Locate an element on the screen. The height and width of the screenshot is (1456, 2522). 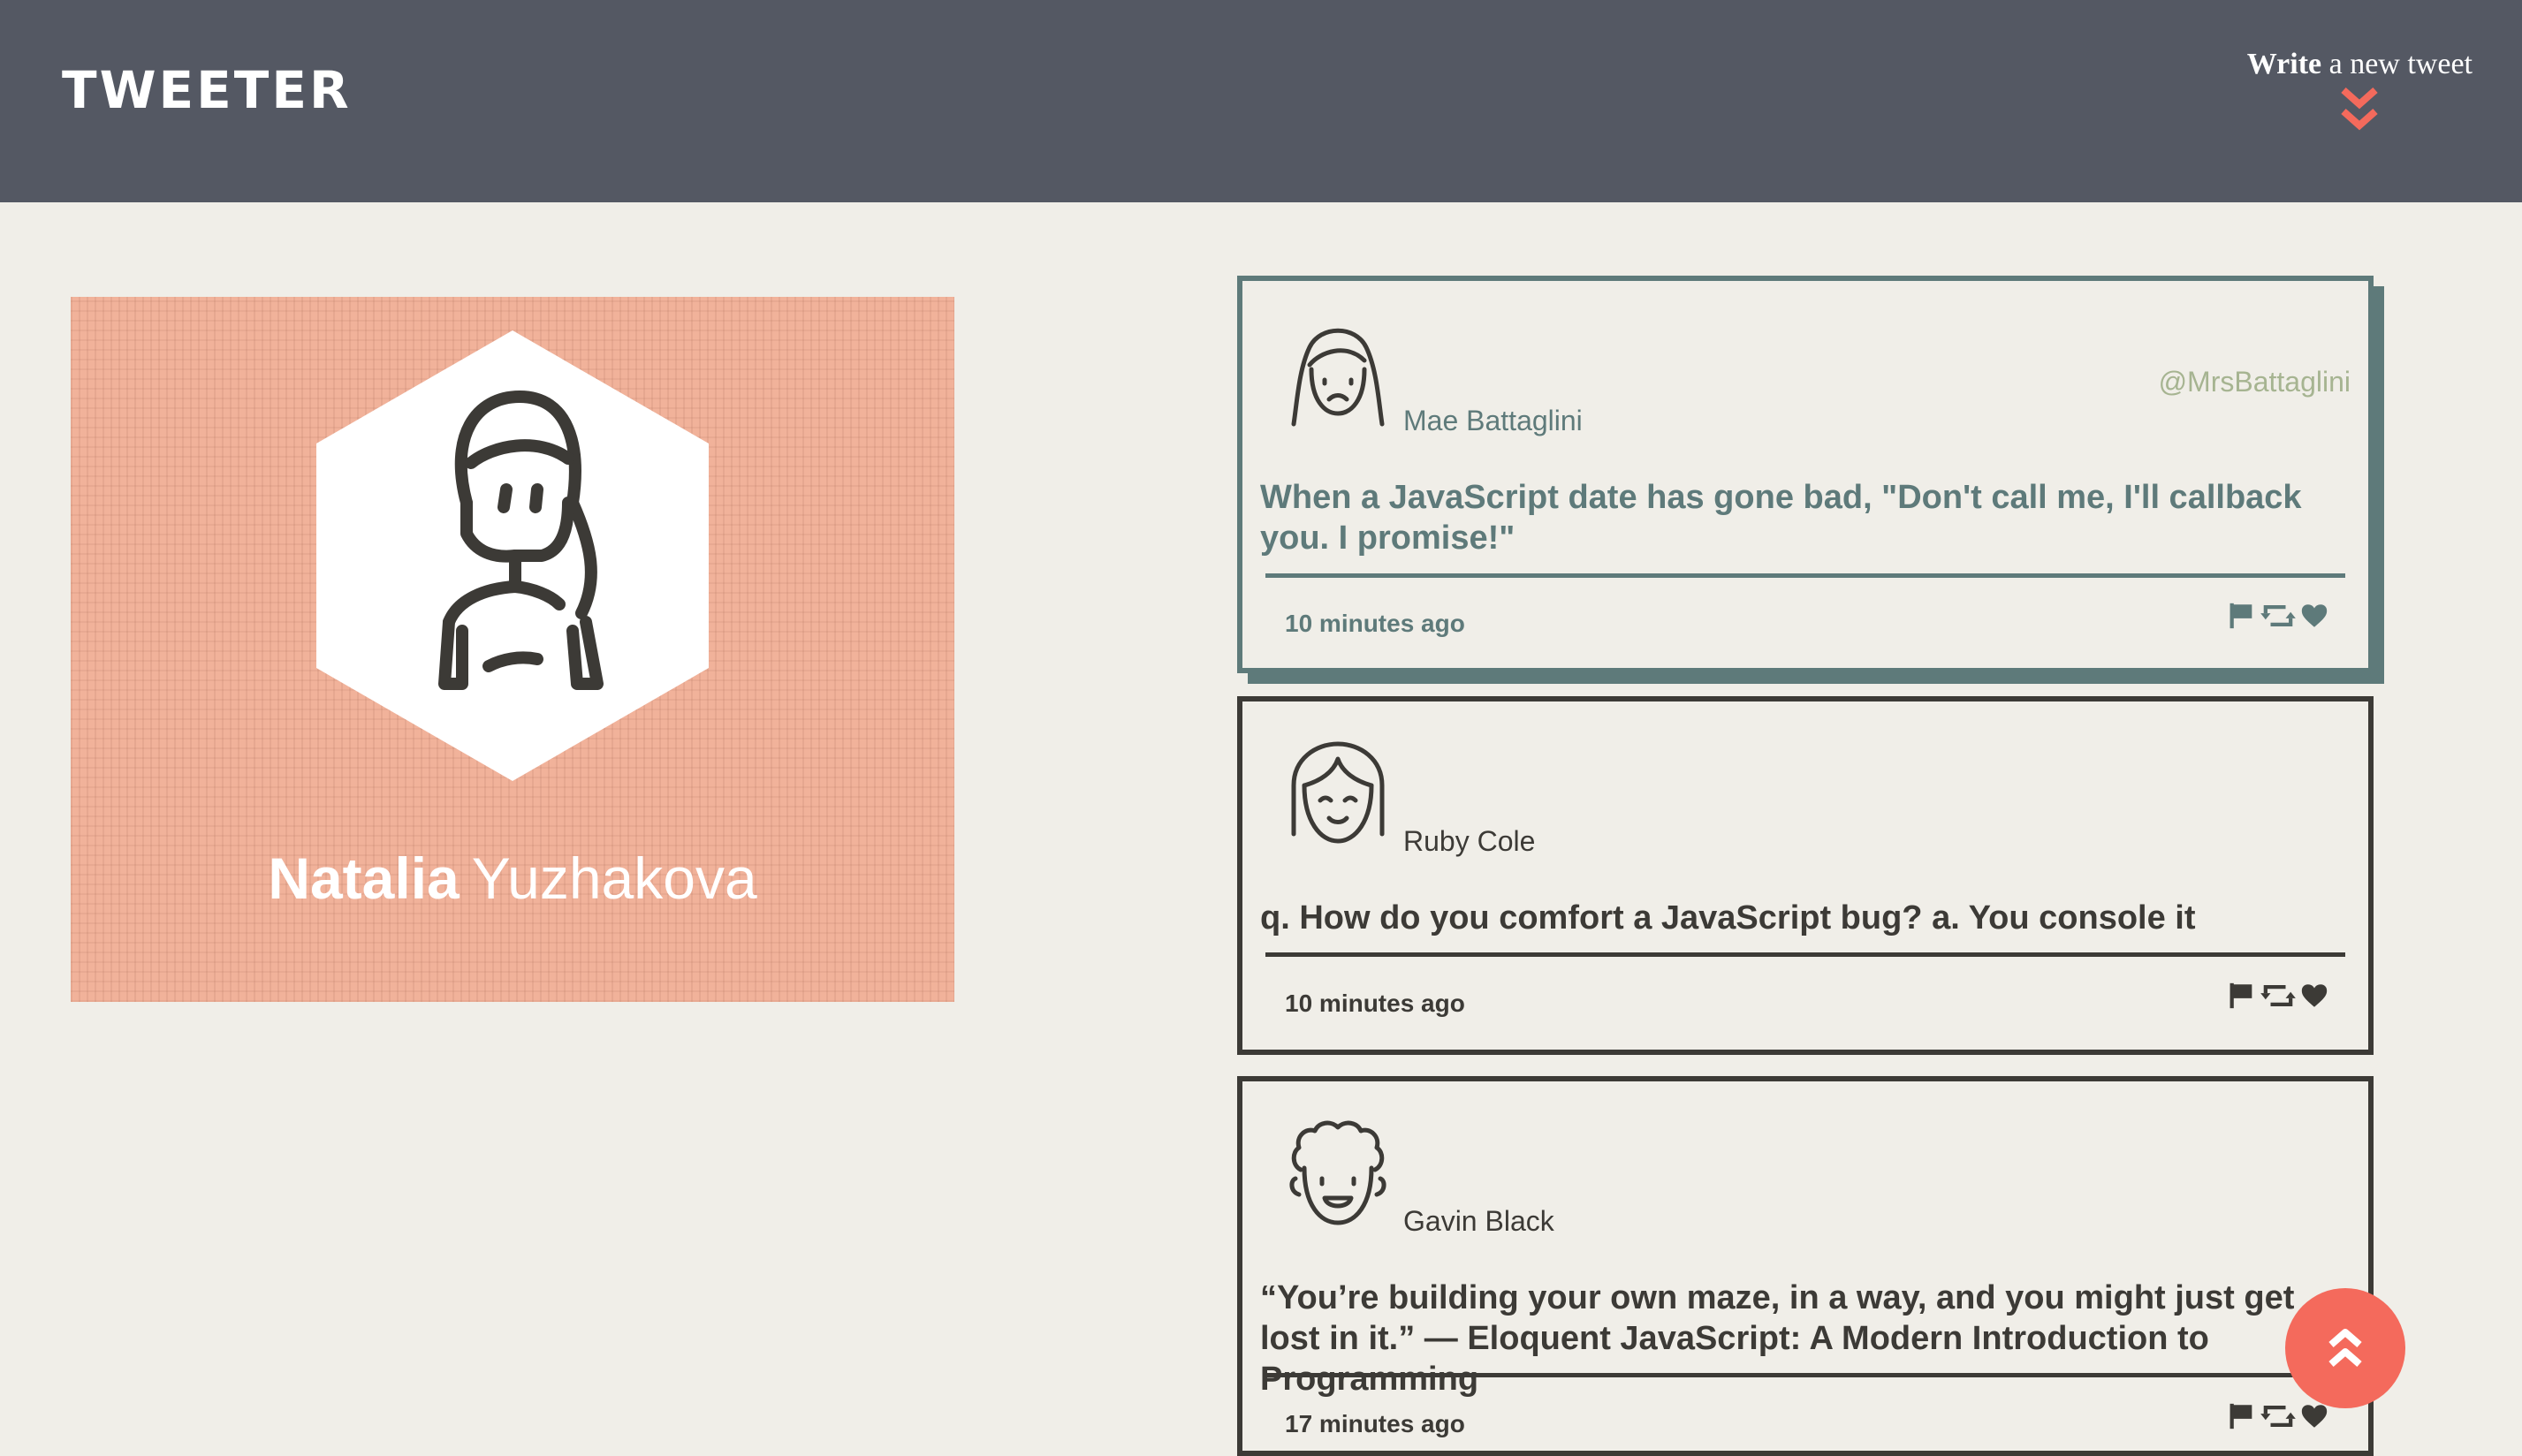
top-nav: TWEETER Write a new tweet is located at coordinates (1261, 101).